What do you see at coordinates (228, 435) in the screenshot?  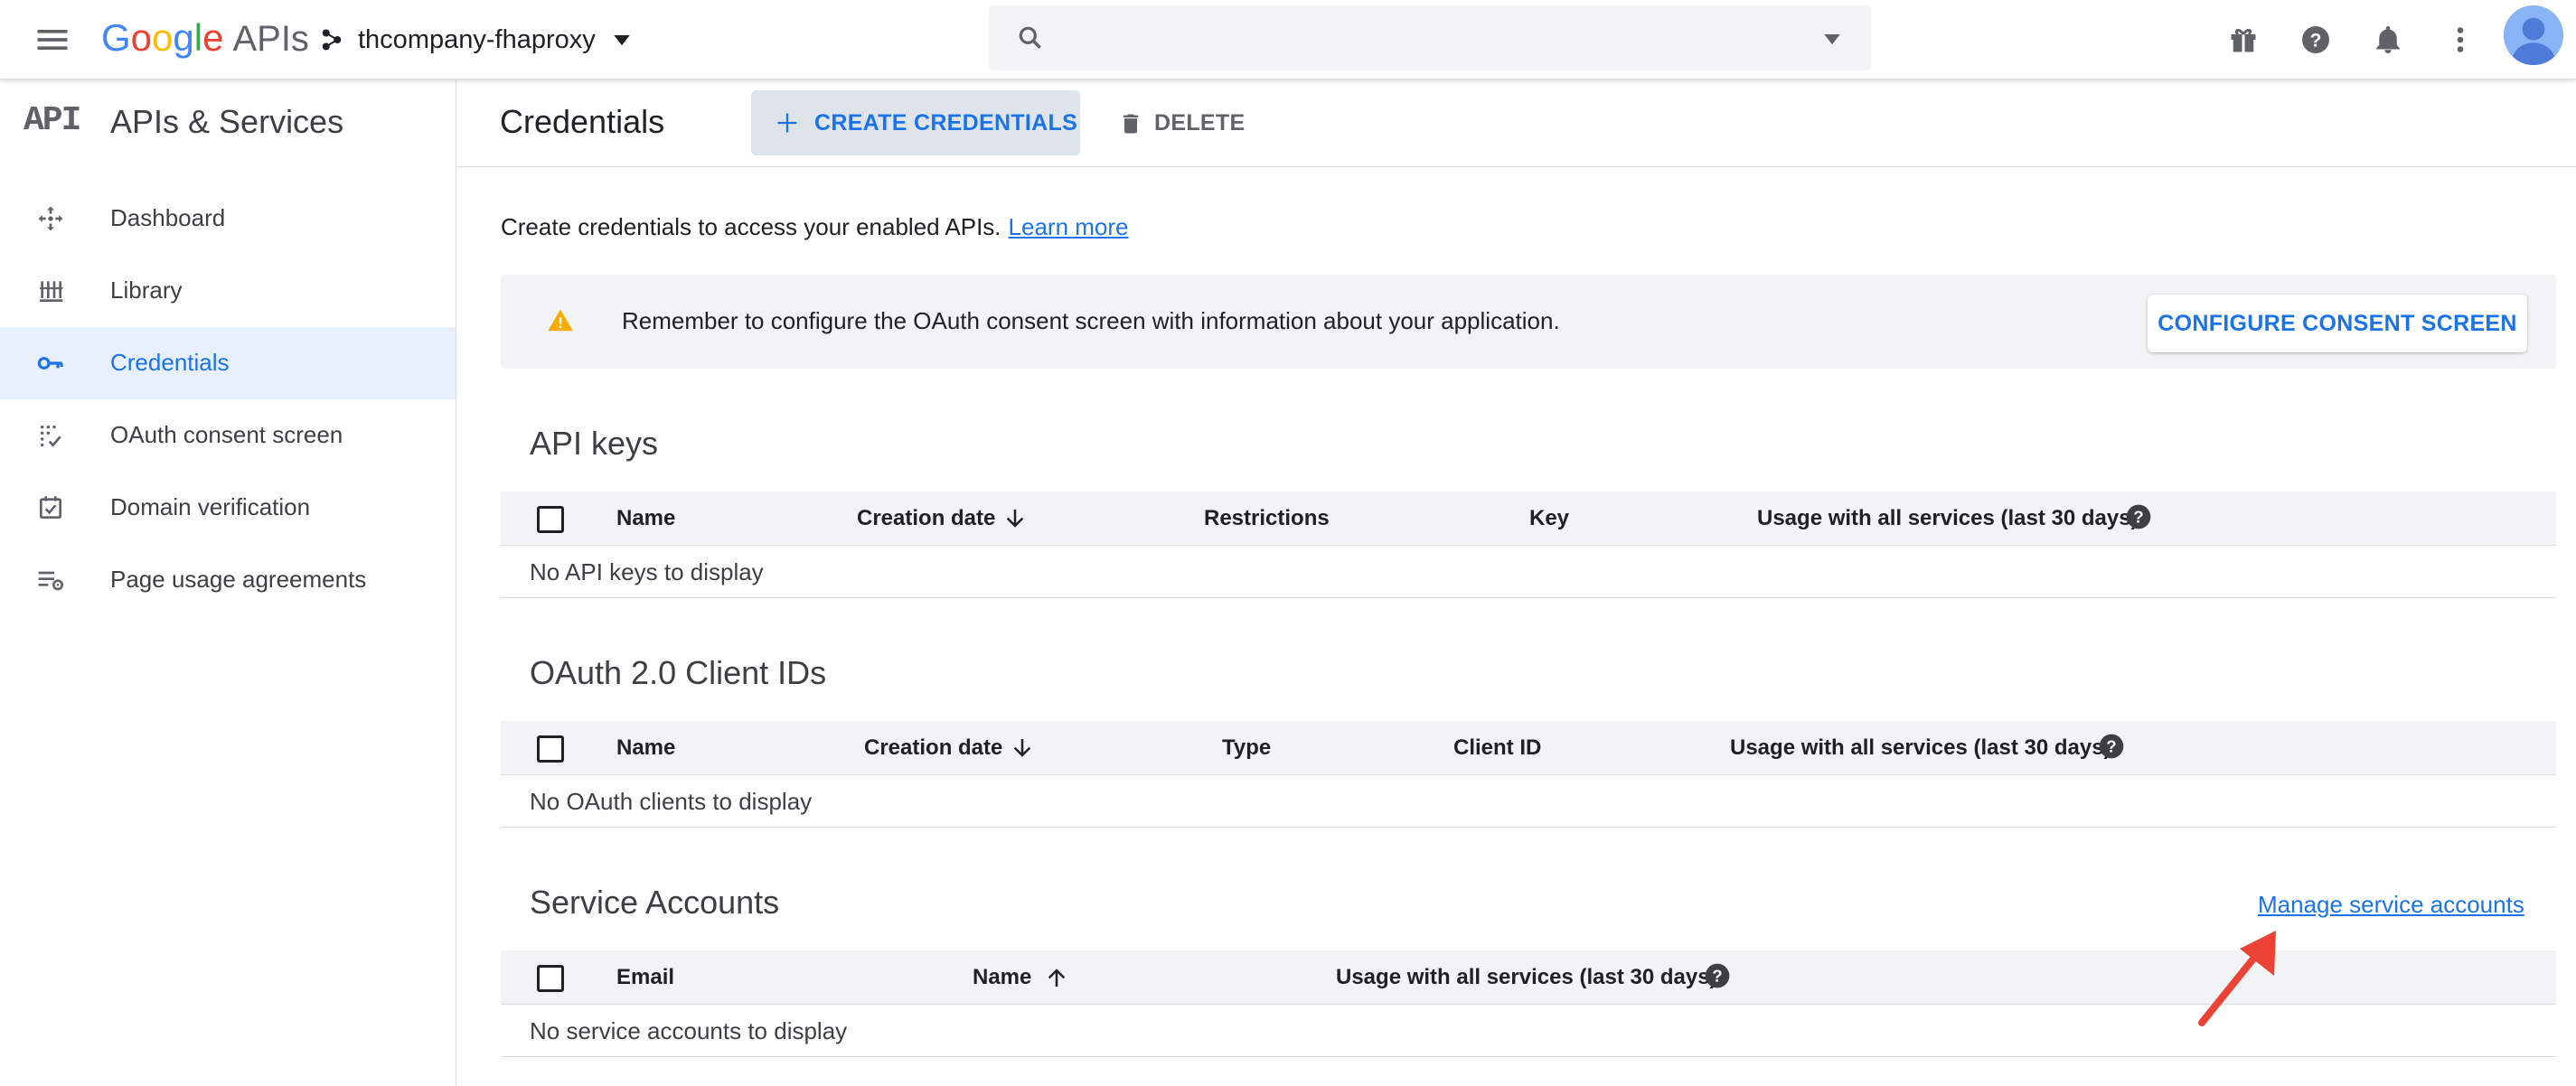 I see `sidebar-item-oauth-consent-screen: OAuth consent screen` at bounding box center [228, 435].